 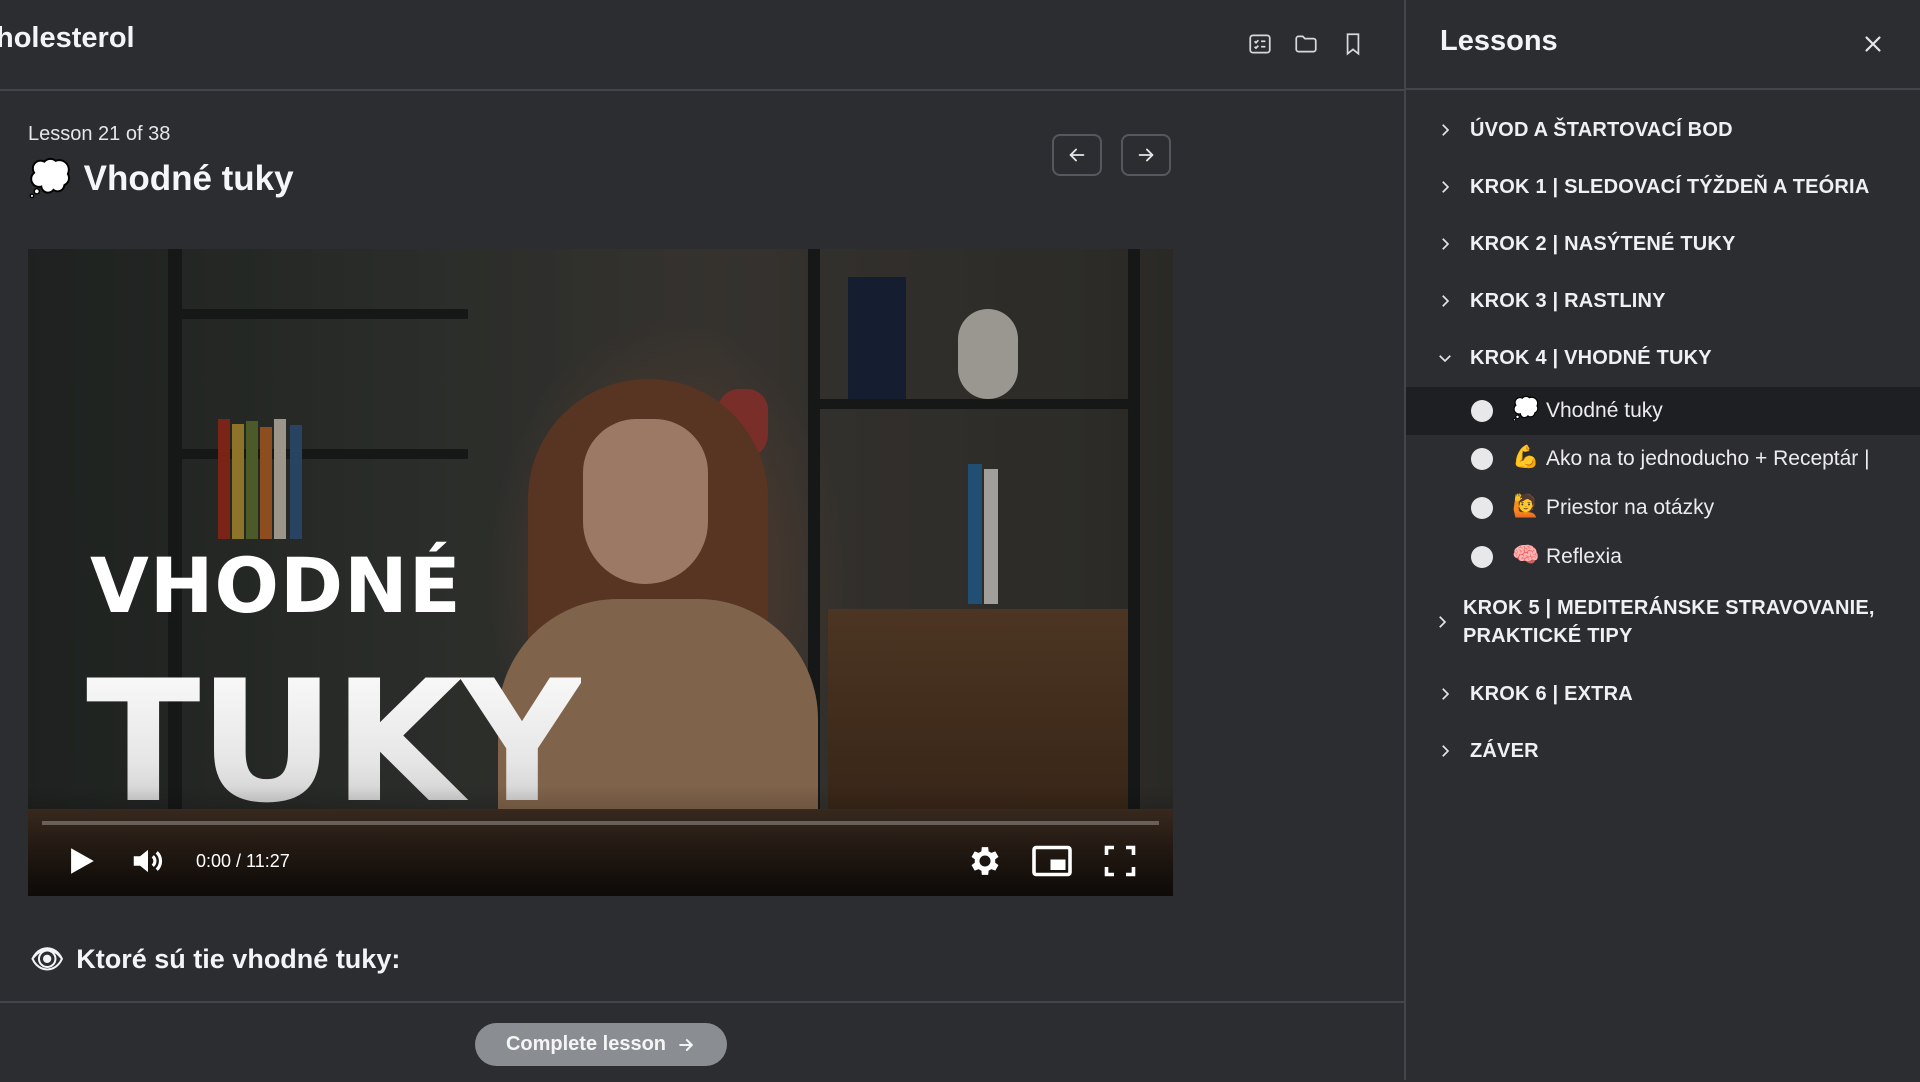 I want to click on fullscreen-icon, so click(x=1120, y=861).